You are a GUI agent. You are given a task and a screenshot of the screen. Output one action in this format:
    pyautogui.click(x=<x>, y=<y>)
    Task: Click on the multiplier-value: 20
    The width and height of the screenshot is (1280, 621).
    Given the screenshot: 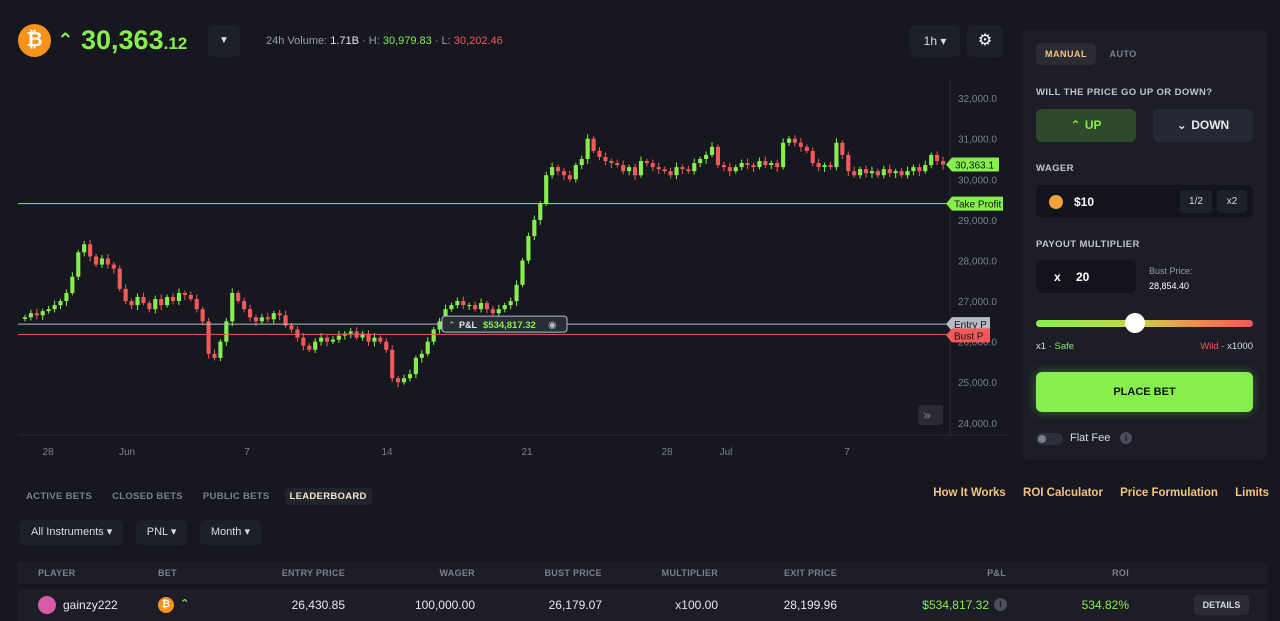 What is the action you would take?
    pyautogui.click(x=1083, y=277)
    